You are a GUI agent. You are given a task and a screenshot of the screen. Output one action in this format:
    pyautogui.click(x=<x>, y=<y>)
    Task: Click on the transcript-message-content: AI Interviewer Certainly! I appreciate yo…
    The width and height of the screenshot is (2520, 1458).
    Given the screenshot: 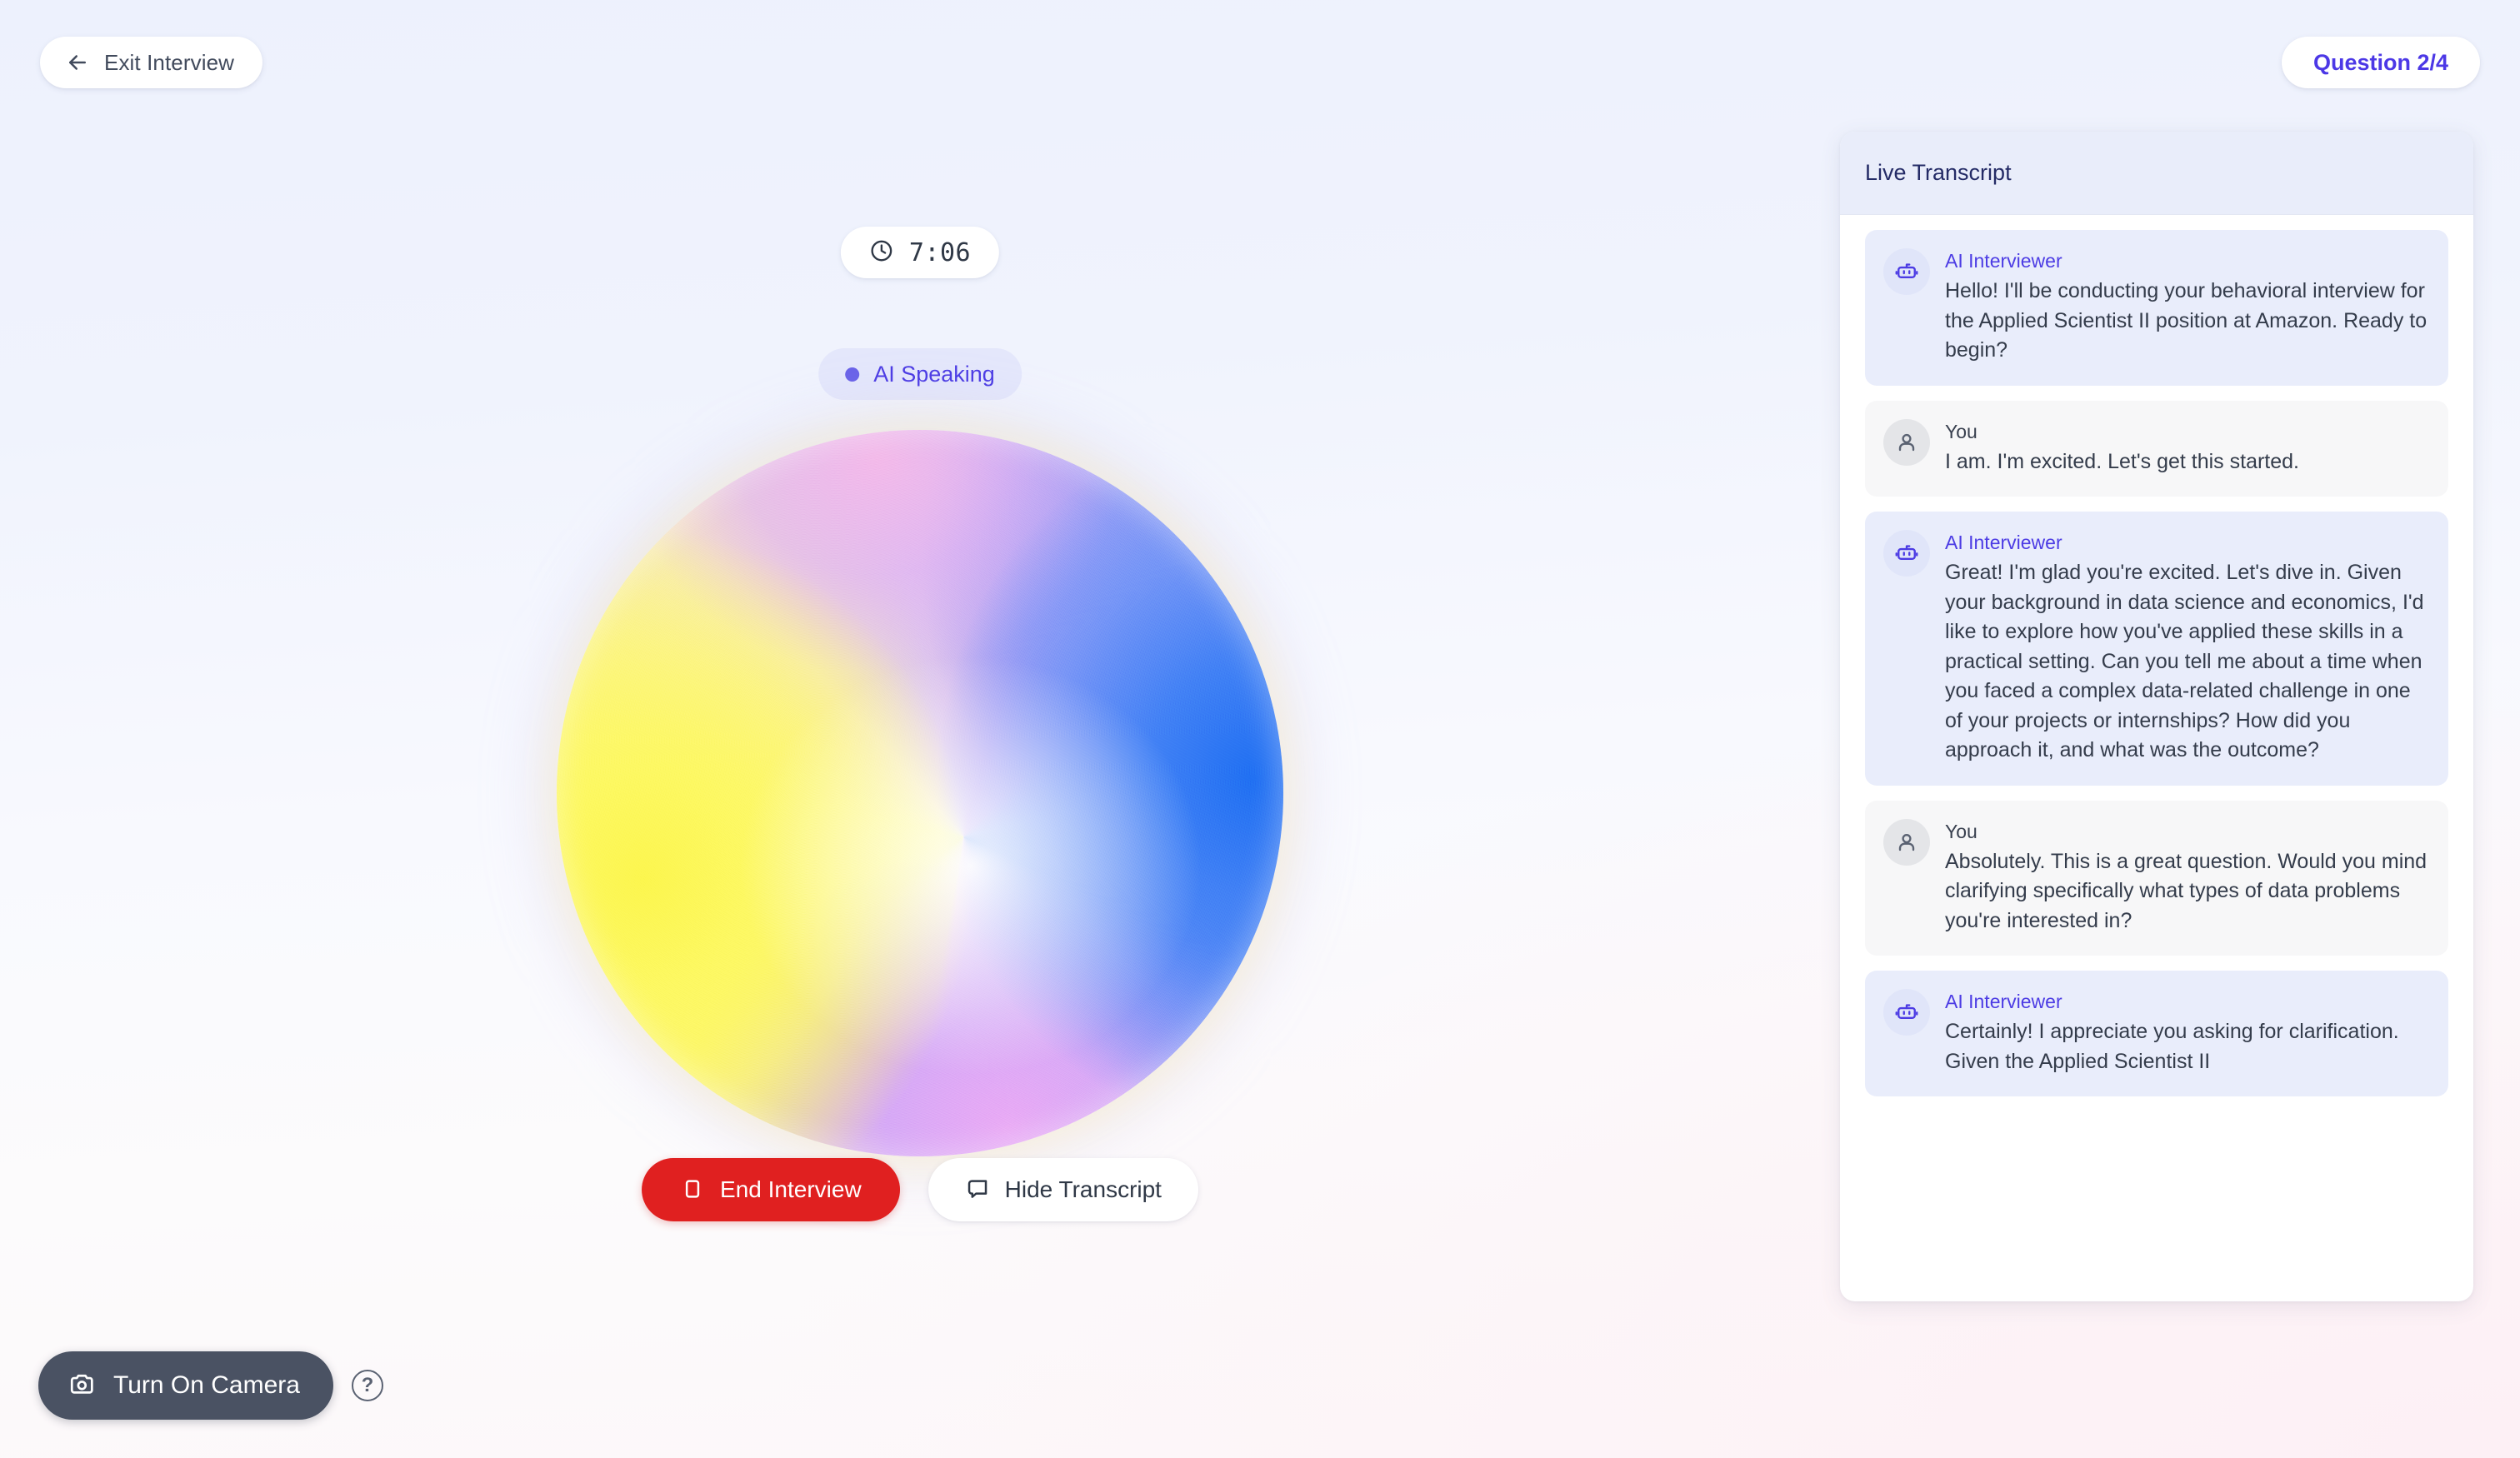 What is the action you would take?
    pyautogui.click(x=2186, y=1032)
    